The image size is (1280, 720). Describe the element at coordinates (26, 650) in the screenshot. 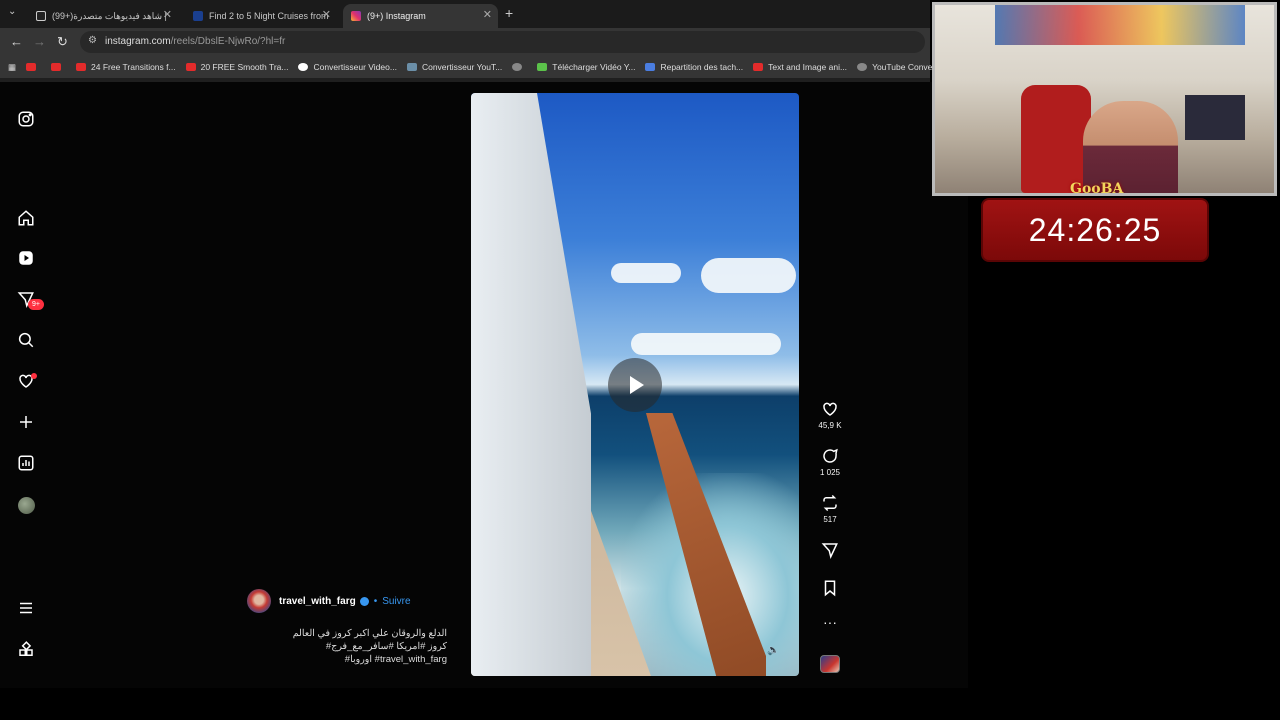

I see `more-apps-icon` at that location.